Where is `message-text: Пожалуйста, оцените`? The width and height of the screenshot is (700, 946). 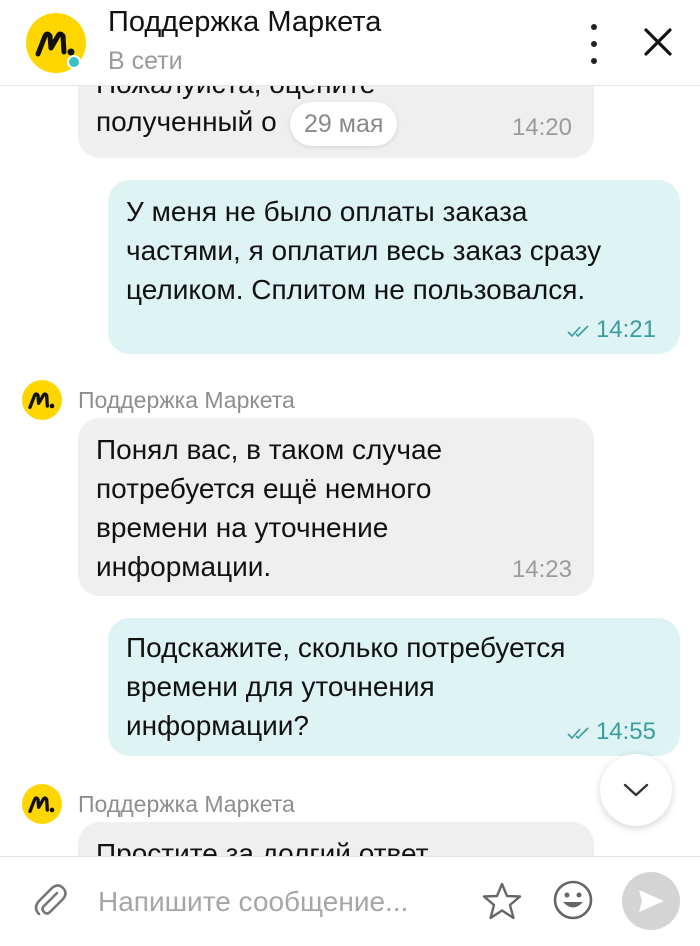 message-text: Пожалуйста, оцените is located at coordinates (235, 94).